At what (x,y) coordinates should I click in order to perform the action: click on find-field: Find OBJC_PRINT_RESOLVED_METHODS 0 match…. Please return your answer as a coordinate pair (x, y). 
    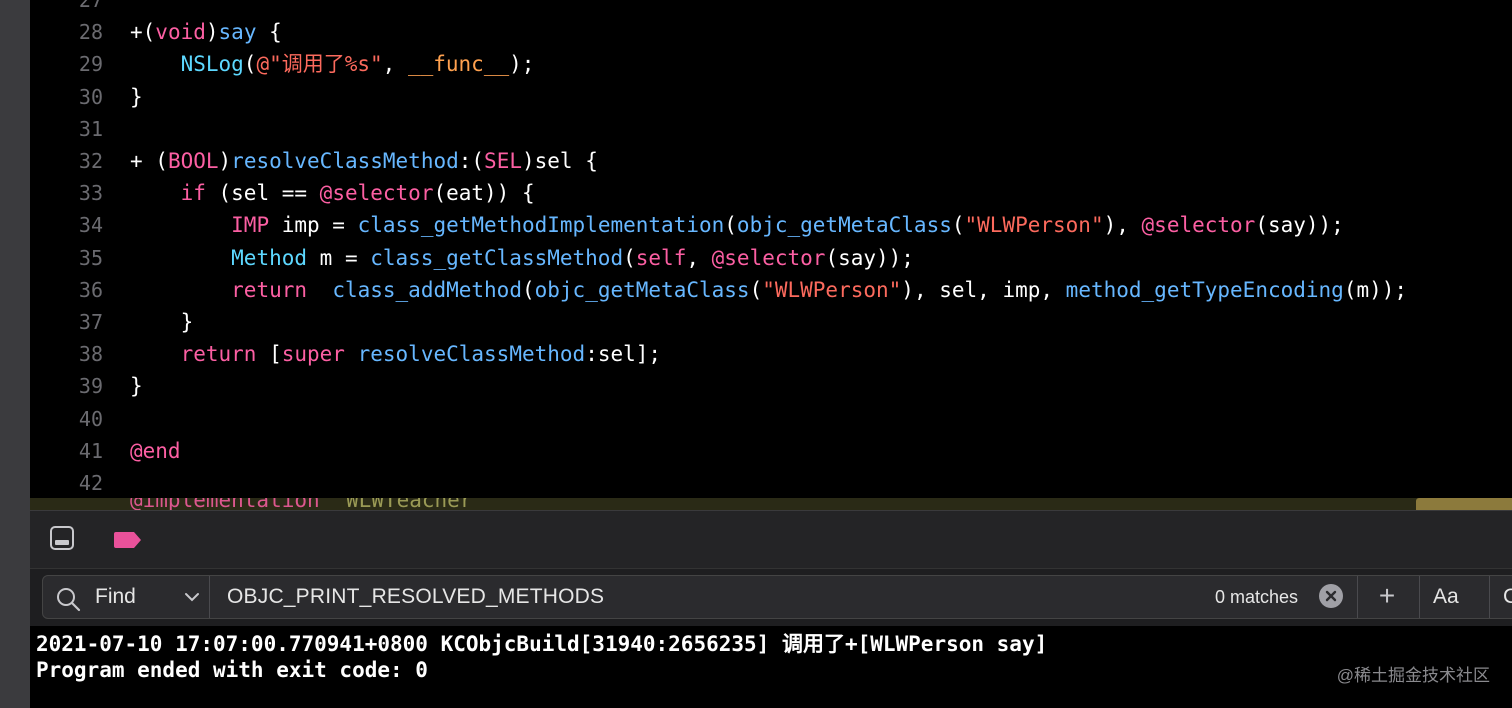
    Looking at the image, I should click on (777, 597).